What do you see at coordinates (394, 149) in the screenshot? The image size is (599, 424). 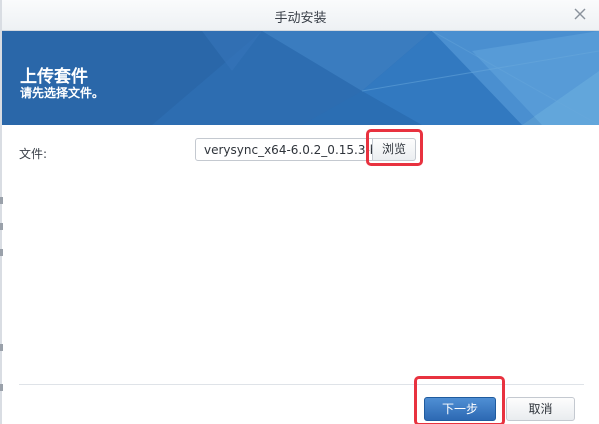 I see `browse-button: 浏览` at bounding box center [394, 149].